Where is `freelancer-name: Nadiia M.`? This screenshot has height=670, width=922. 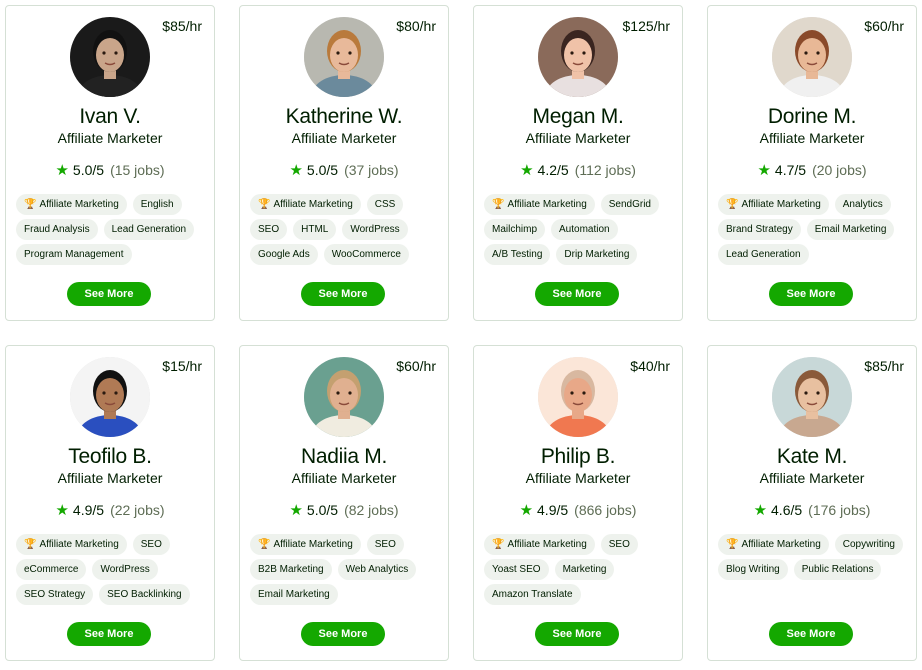 freelancer-name: Nadiia M. is located at coordinates (344, 457).